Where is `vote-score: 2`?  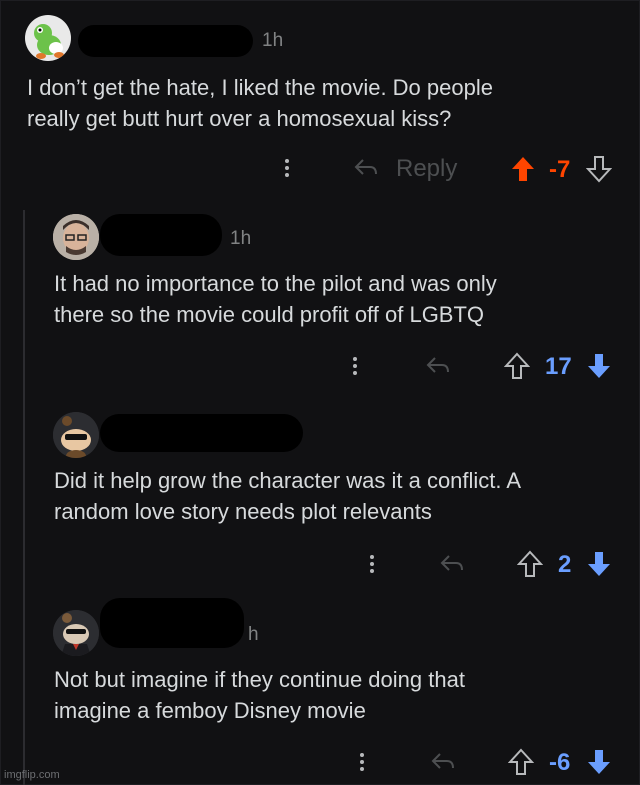
vote-score: 2 is located at coordinates (565, 564).